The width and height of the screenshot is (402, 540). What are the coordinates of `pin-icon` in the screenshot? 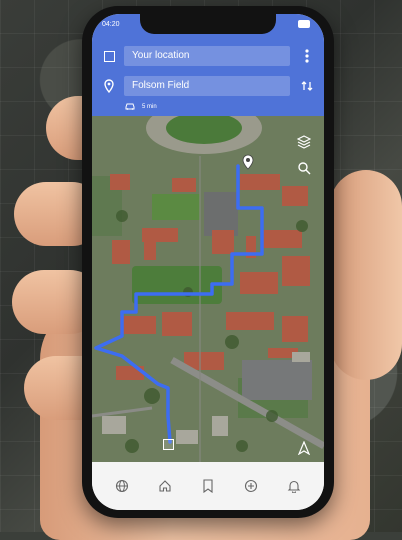 It's located at (248, 162).